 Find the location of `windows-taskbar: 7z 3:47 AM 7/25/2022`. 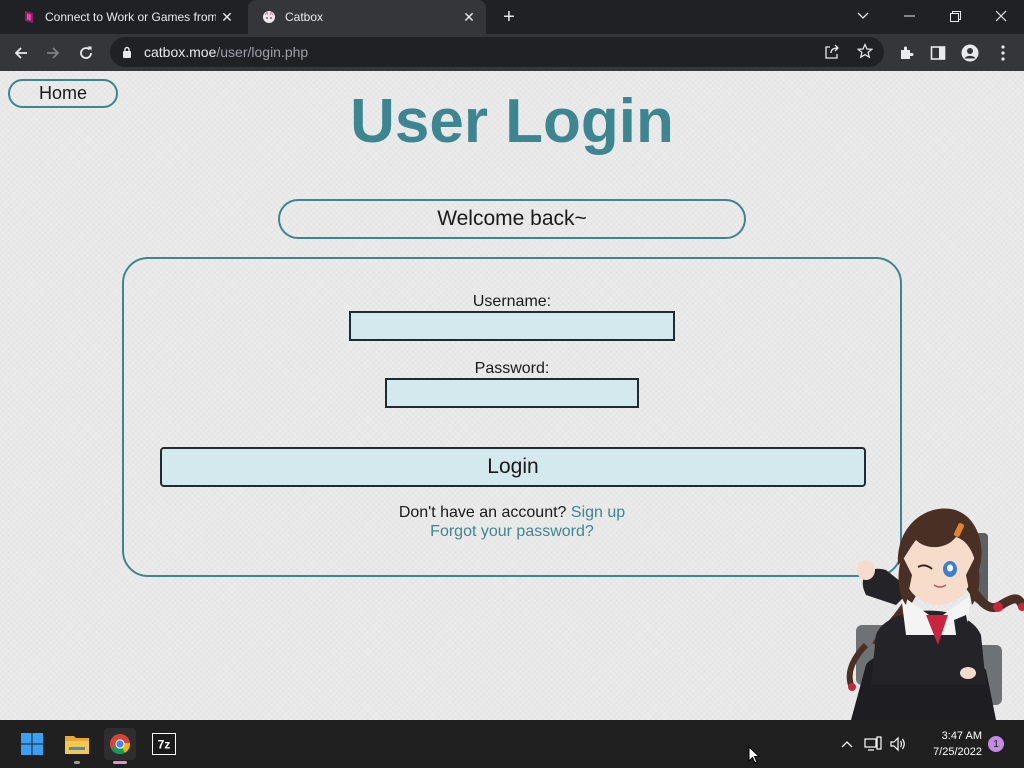

windows-taskbar: 7z 3:47 AM 7/25/2022 is located at coordinates (512, 744).